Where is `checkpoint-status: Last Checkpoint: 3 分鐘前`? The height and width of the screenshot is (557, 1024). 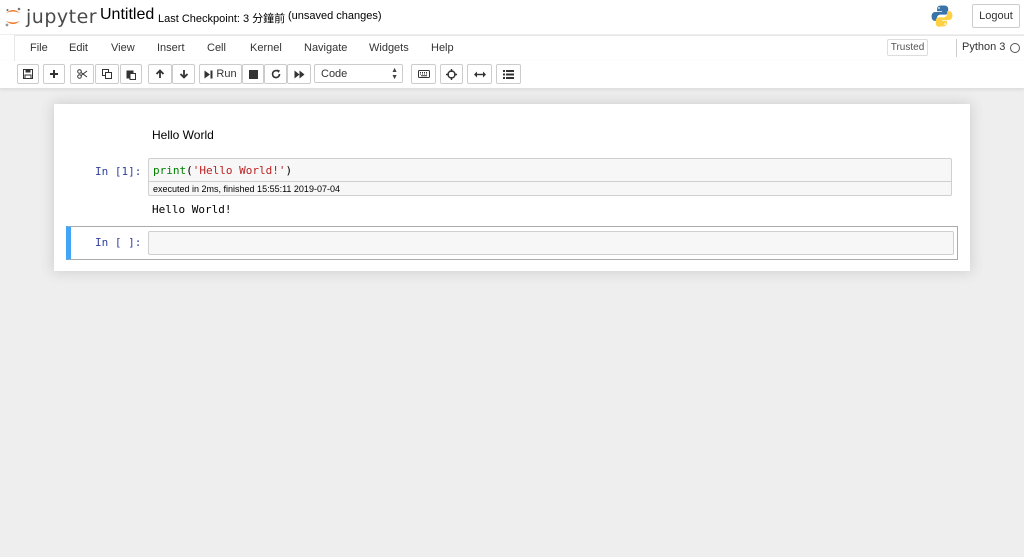
checkpoint-status: Last Checkpoint: 3 分鐘前 is located at coordinates (222, 19).